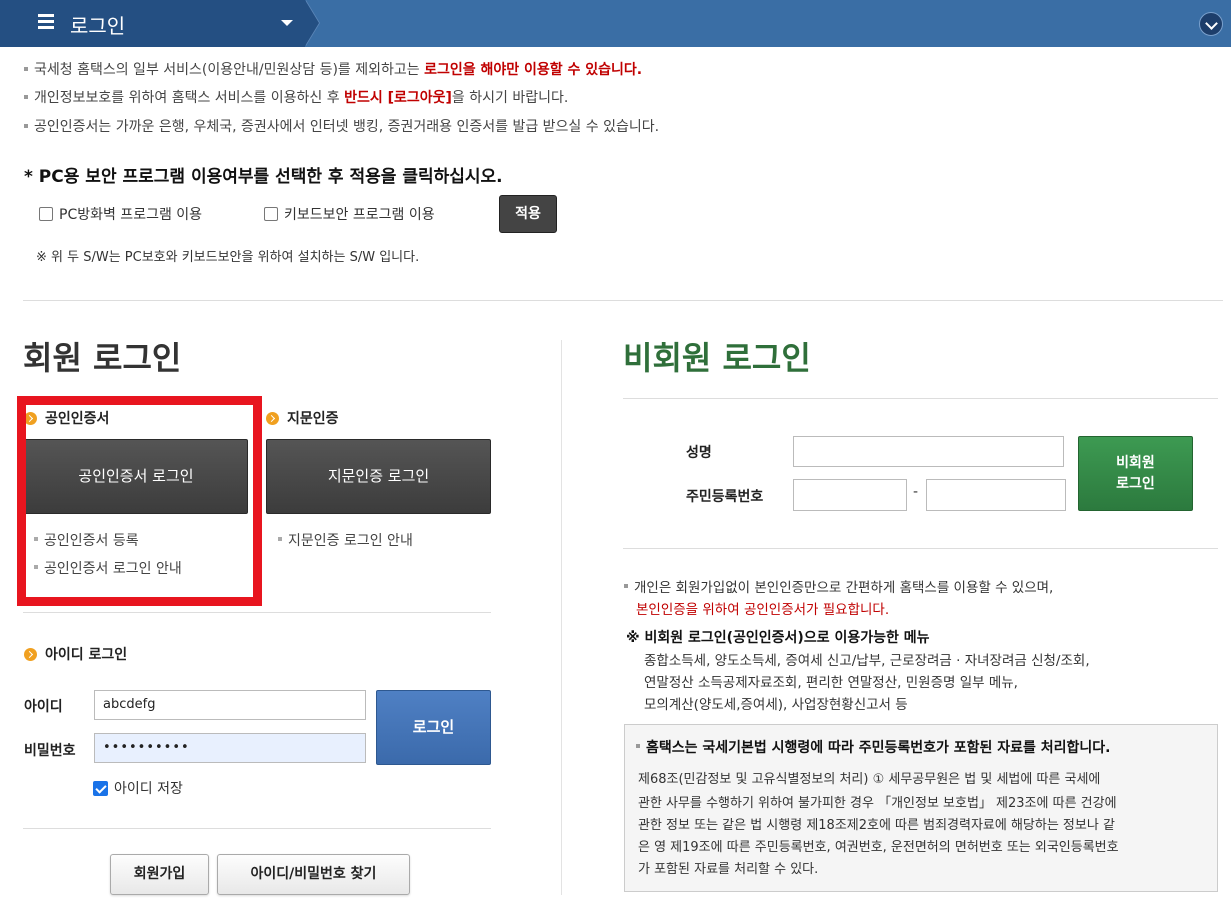 This screenshot has height=924, width=1231. I want to click on section-label-text: 지문인증, so click(313, 419).